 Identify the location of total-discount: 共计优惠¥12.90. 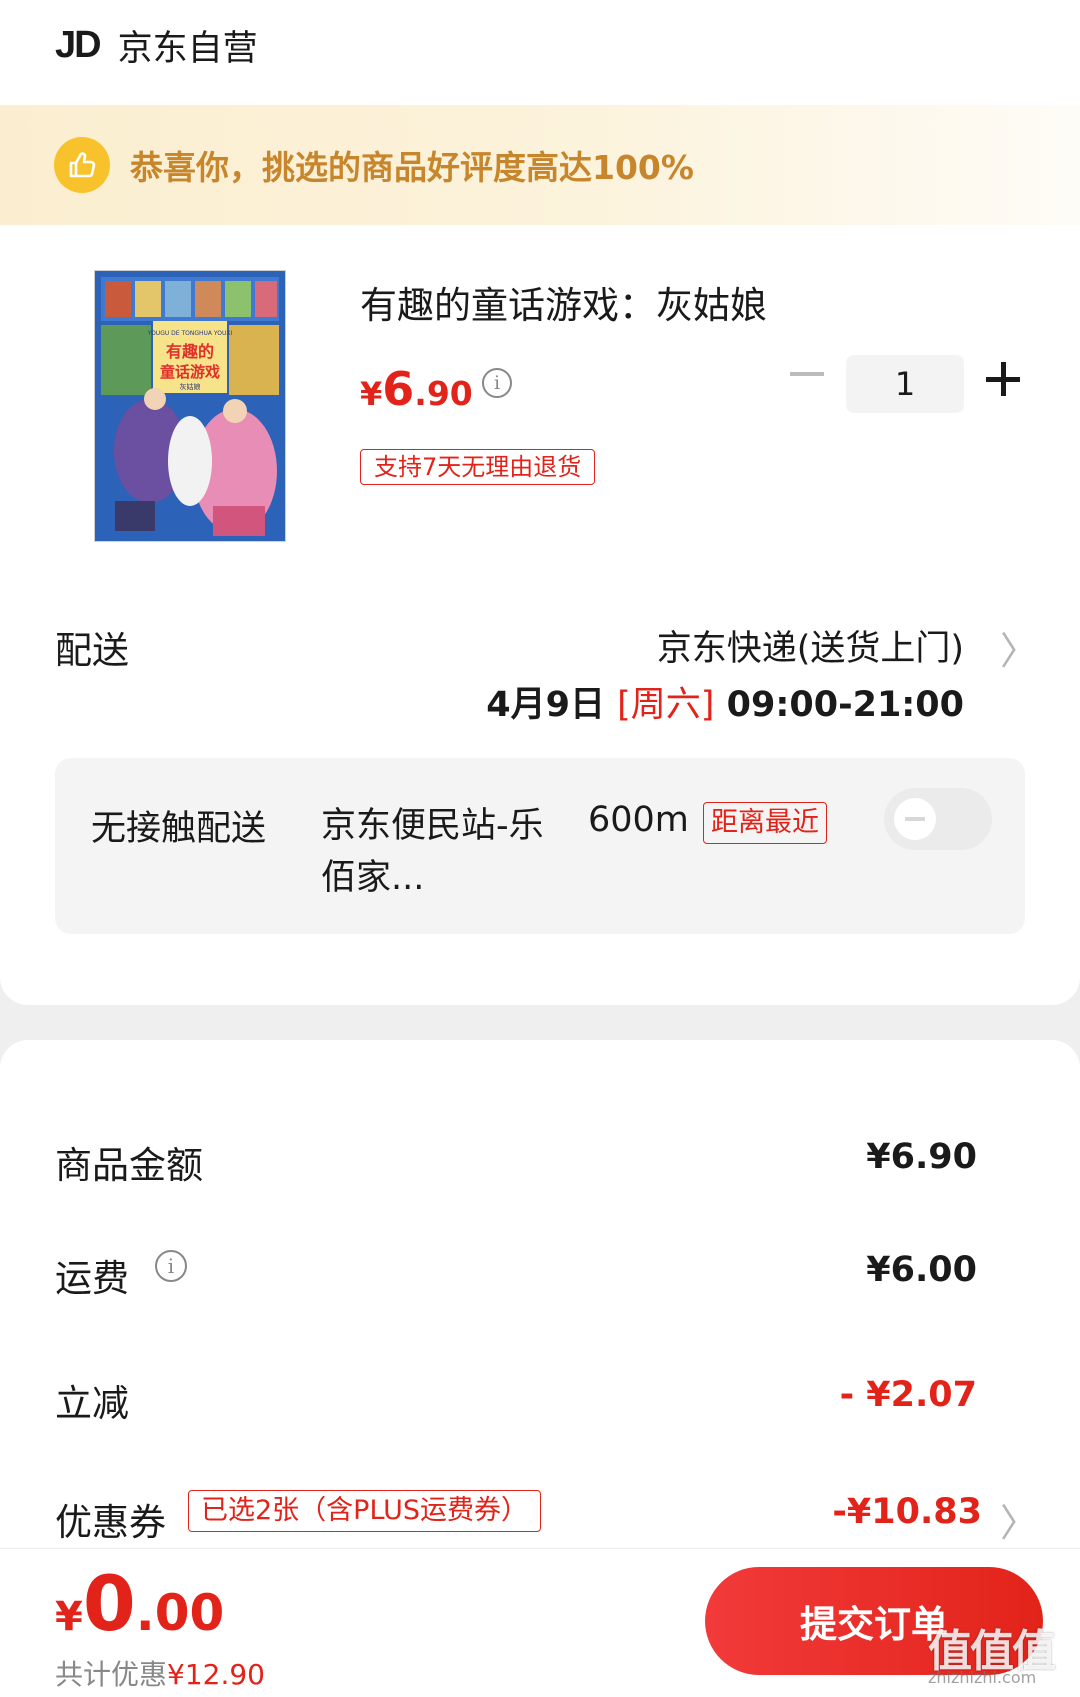
(160, 1674).